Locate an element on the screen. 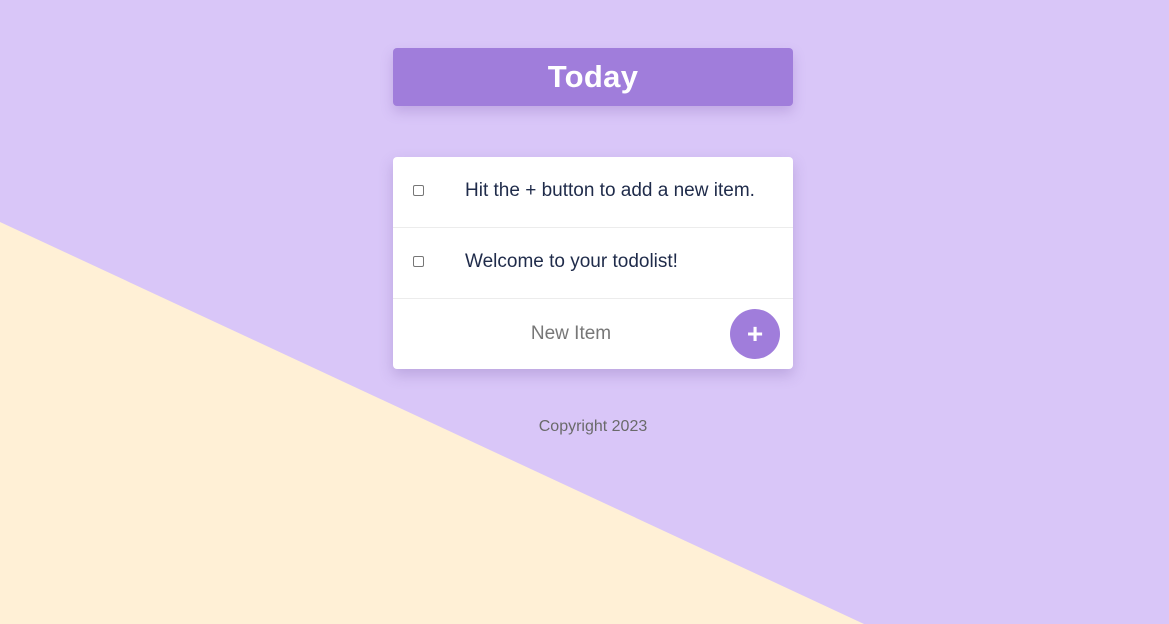  page-title: Today is located at coordinates (593, 76).